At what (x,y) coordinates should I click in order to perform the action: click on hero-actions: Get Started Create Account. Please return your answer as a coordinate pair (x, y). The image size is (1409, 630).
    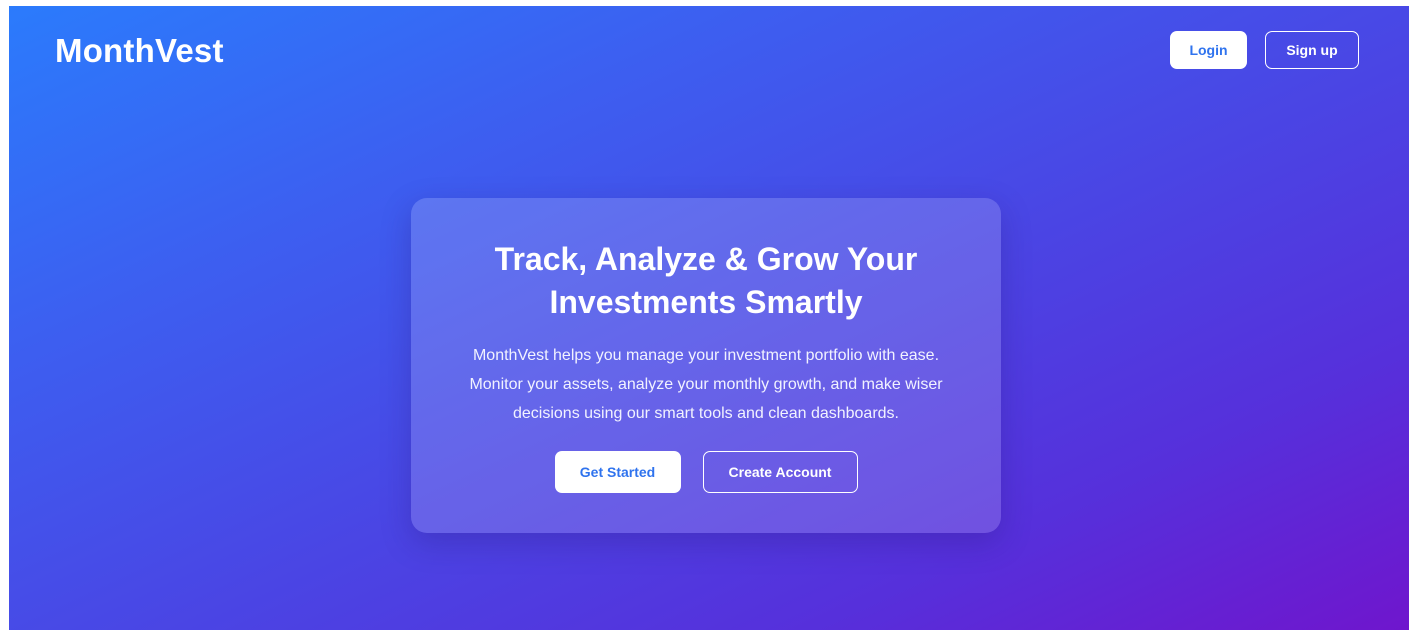
    Looking at the image, I should click on (706, 472).